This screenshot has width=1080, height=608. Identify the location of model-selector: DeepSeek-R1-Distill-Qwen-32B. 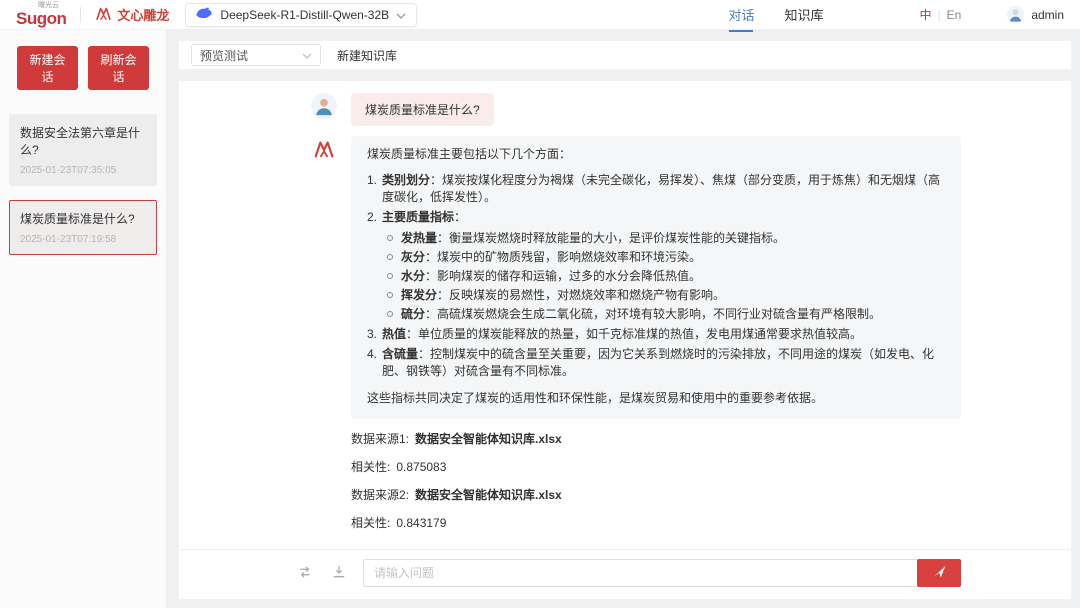
(301, 14).